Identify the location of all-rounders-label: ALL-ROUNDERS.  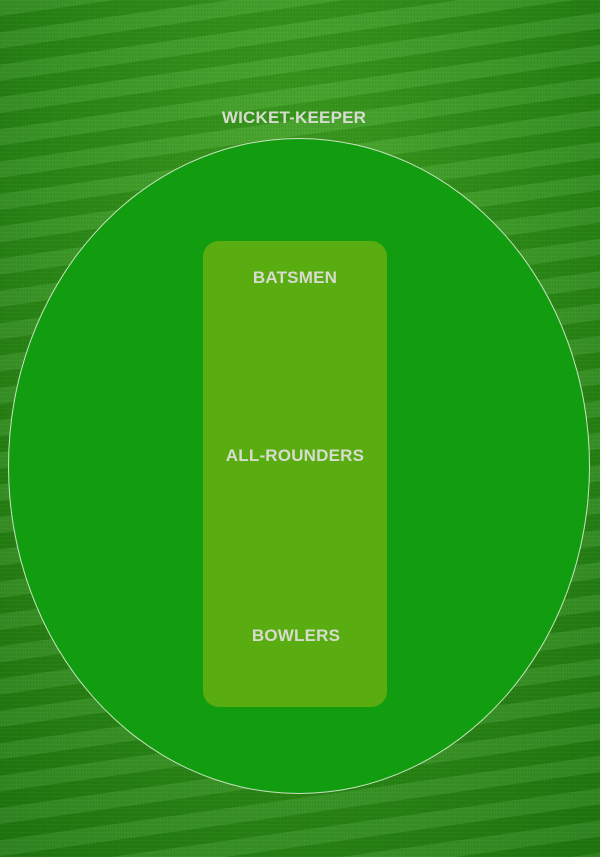
(295, 455).